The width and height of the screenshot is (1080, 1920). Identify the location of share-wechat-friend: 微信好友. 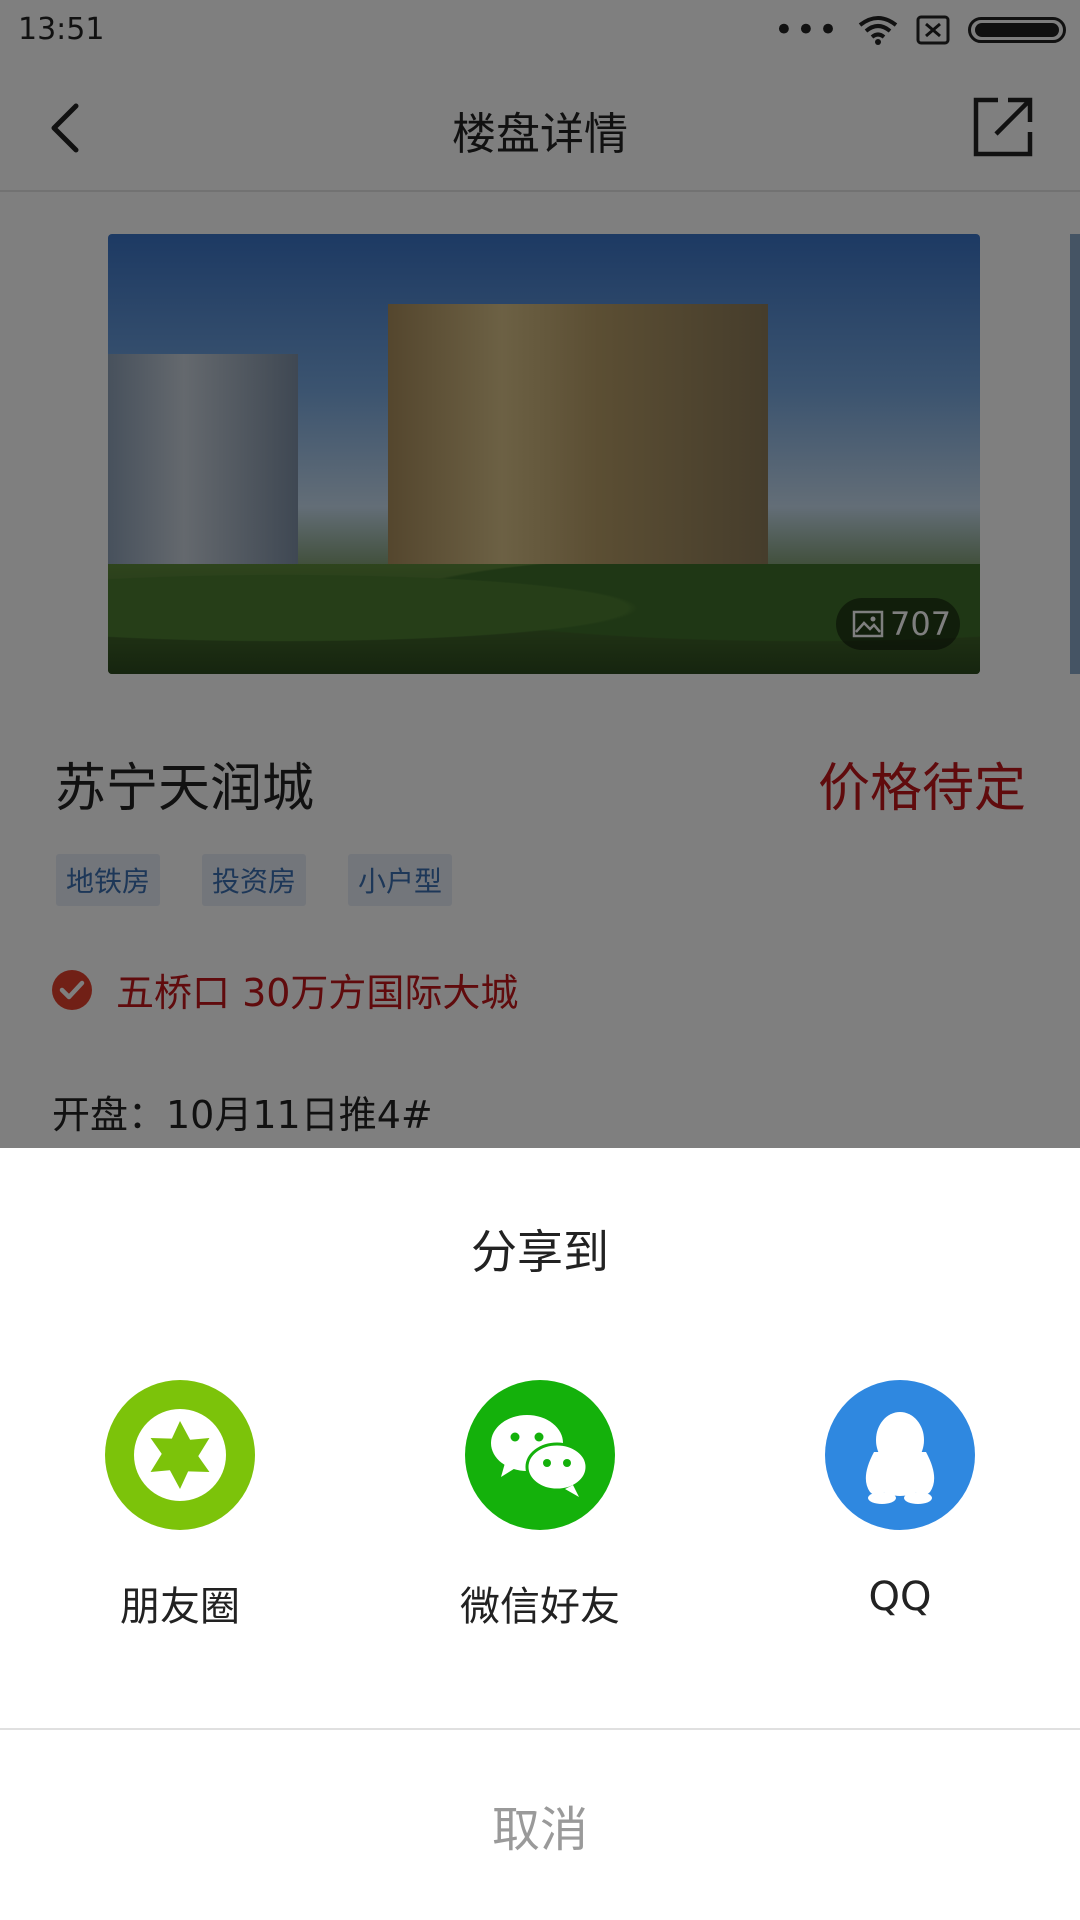
(540, 1506).